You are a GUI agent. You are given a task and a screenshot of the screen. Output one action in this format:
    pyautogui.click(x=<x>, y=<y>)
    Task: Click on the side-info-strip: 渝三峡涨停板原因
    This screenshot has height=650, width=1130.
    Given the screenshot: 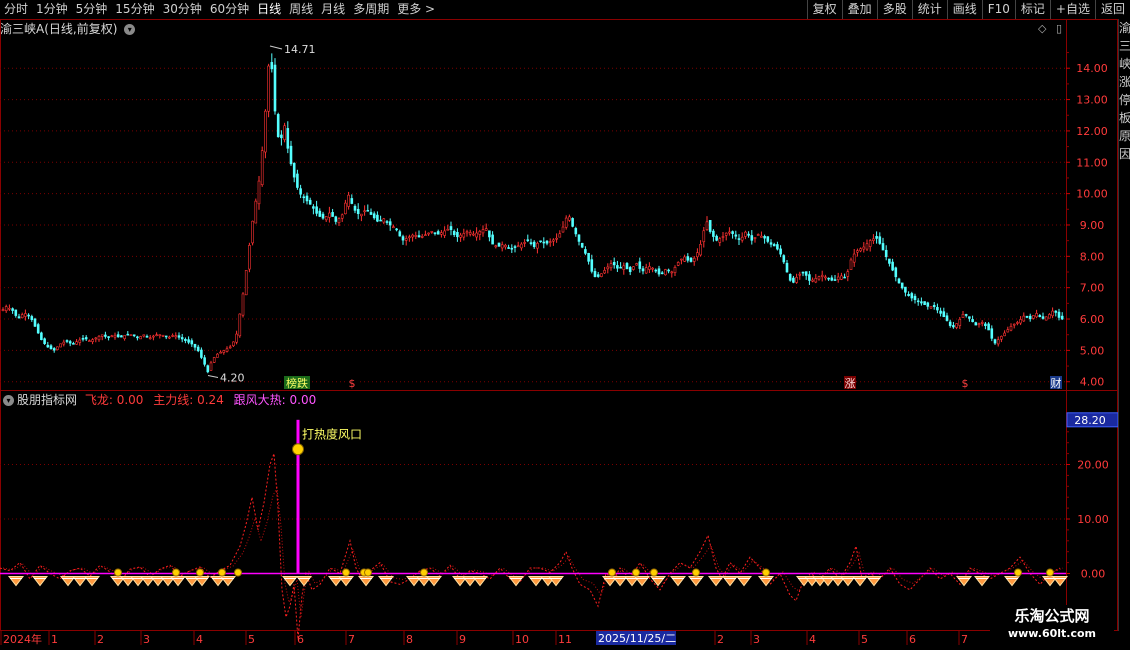 What is the action you would take?
    pyautogui.click(x=1124, y=325)
    